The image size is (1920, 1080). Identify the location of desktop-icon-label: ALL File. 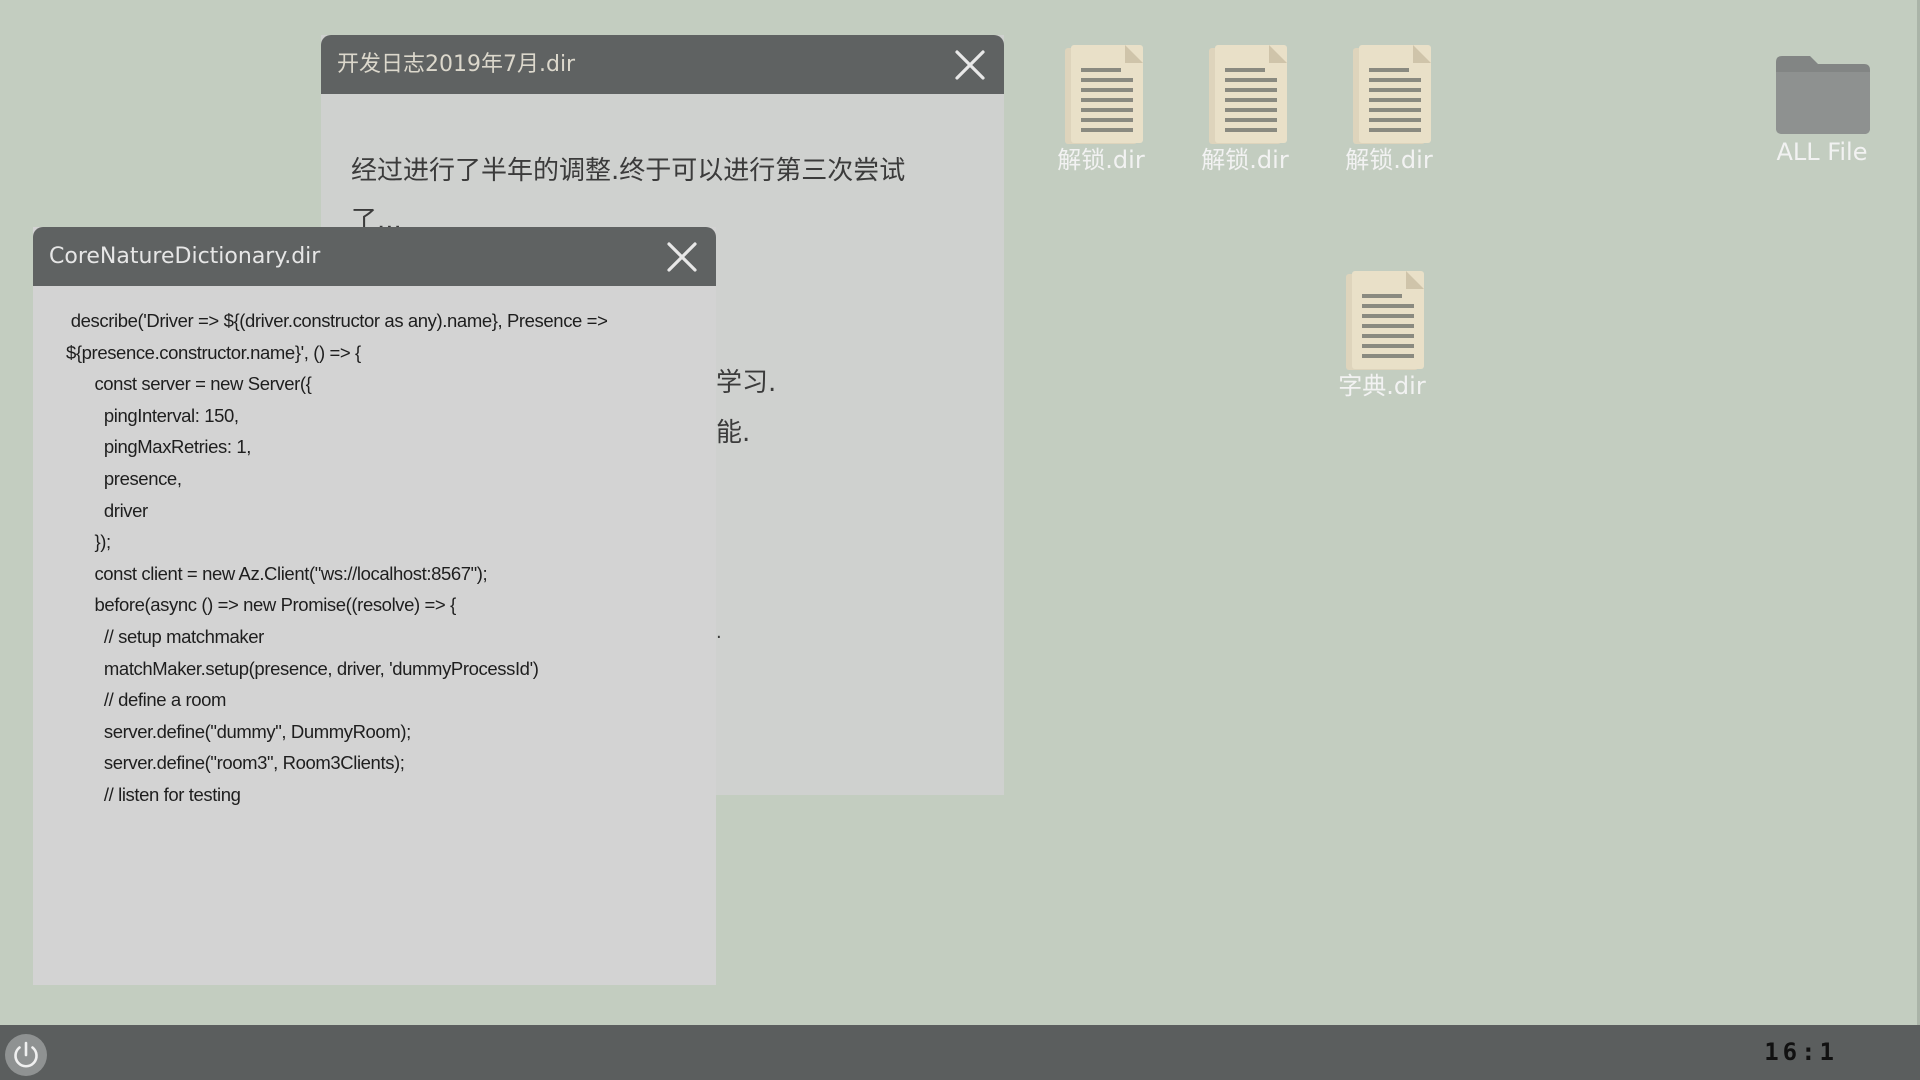
(1822, 152).